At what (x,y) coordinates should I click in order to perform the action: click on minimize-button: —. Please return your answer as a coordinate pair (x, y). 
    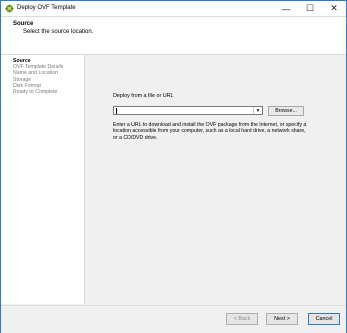
    Looking at the image, I should click on (286, 8).